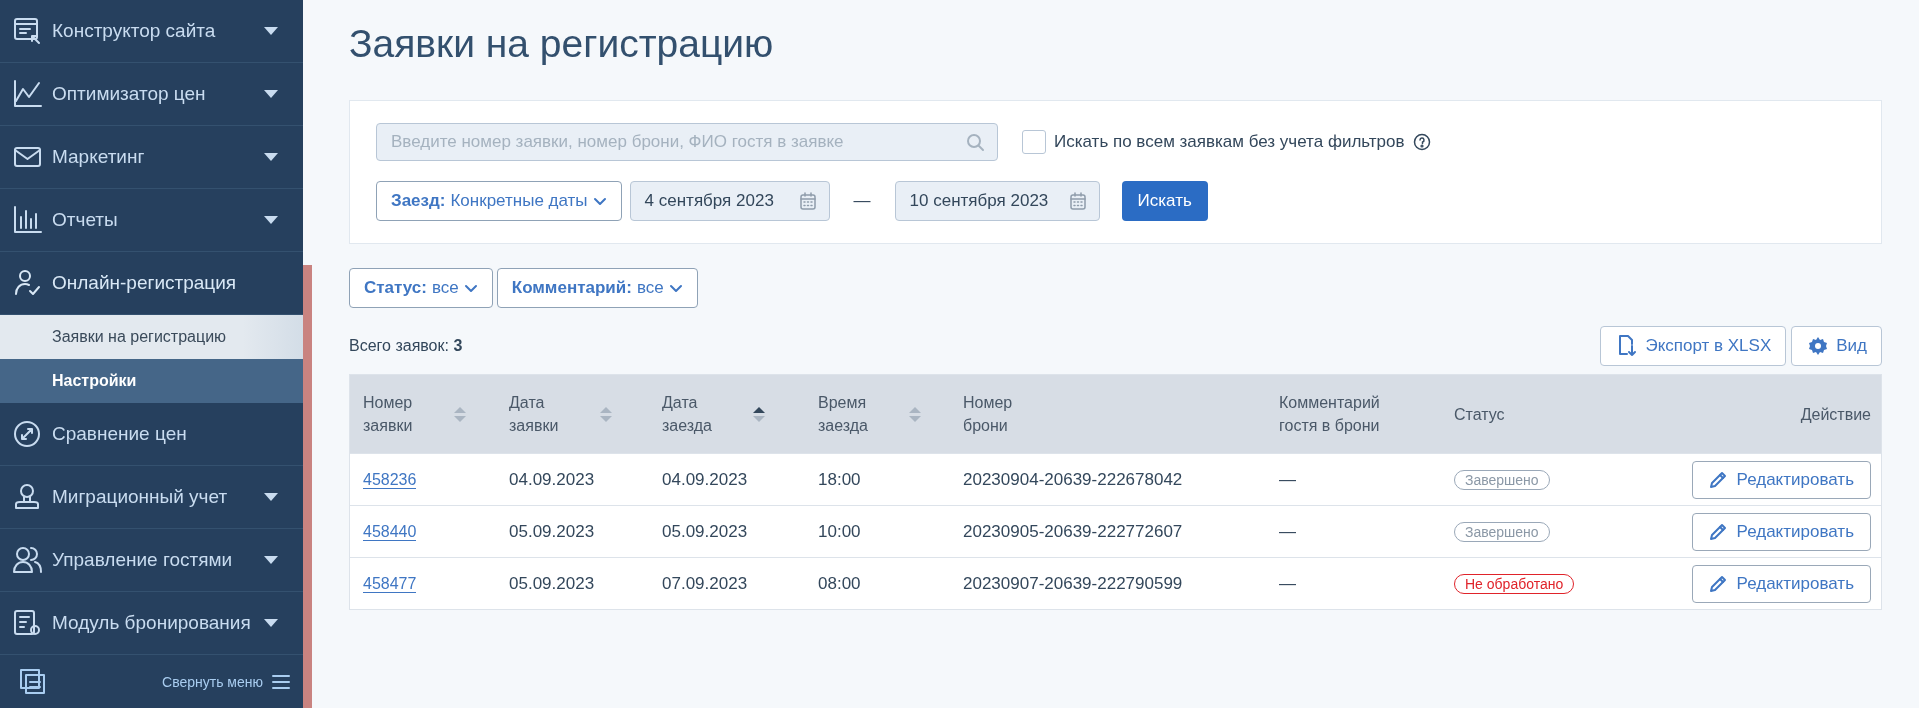 The height and width of the screenshot is (708, 1919). Describe the element at coordinates (151, 157) in the screenshot. I see `sidebar-item: Маркетинг` at that location.